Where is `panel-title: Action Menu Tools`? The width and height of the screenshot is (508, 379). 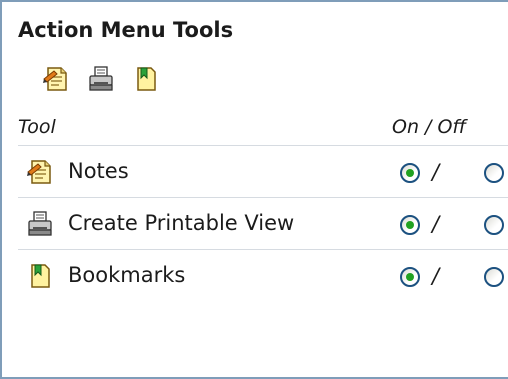
panel-title: Action Menu Tools is located at coordinates (126, 30).